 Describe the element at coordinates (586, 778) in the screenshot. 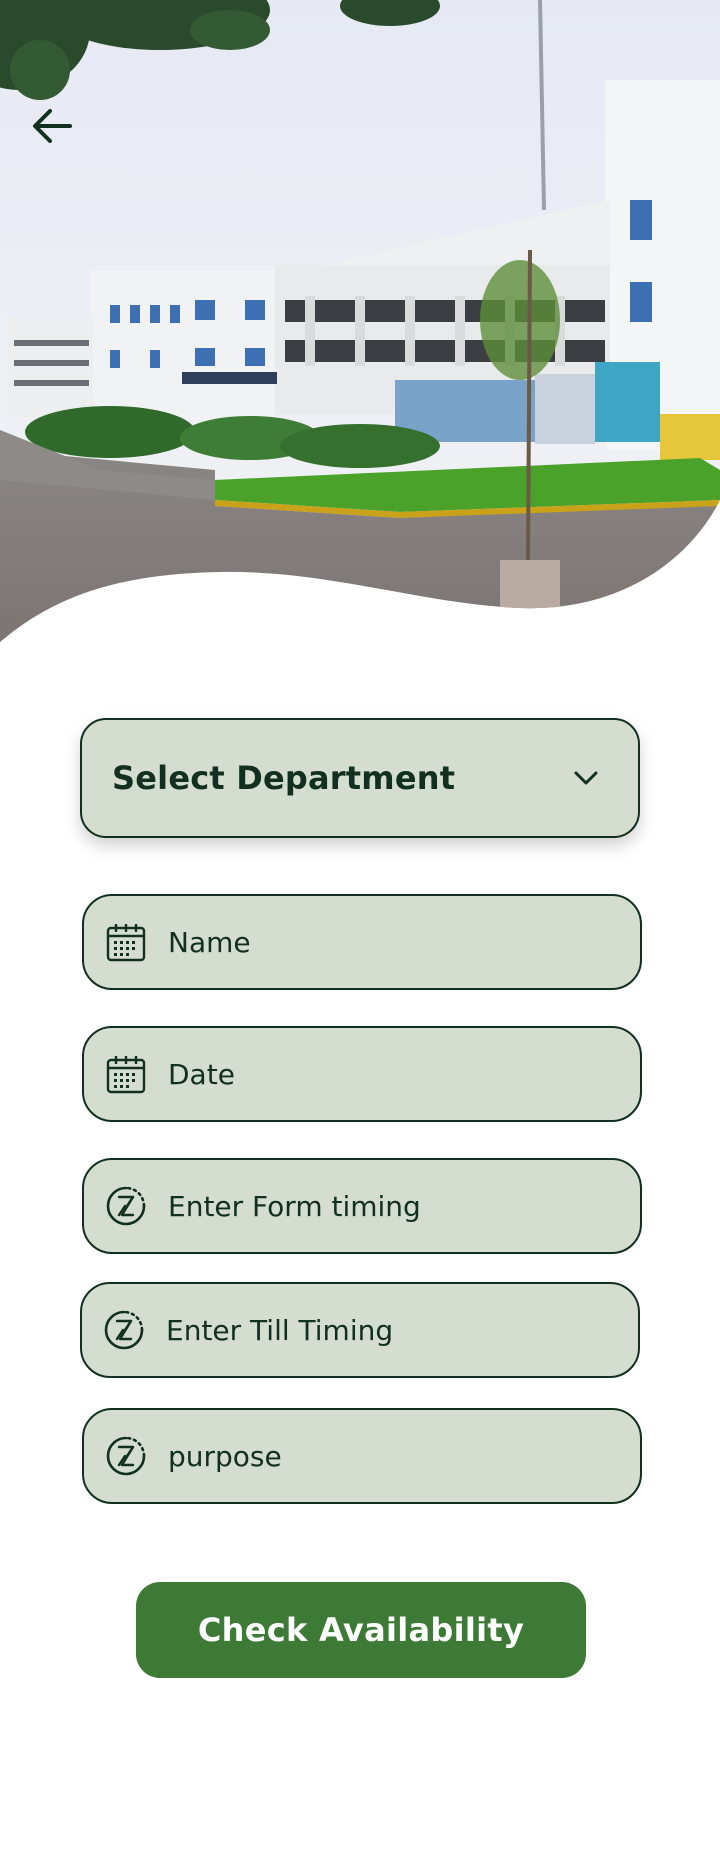

I see `chevron-down-icon` at that location.